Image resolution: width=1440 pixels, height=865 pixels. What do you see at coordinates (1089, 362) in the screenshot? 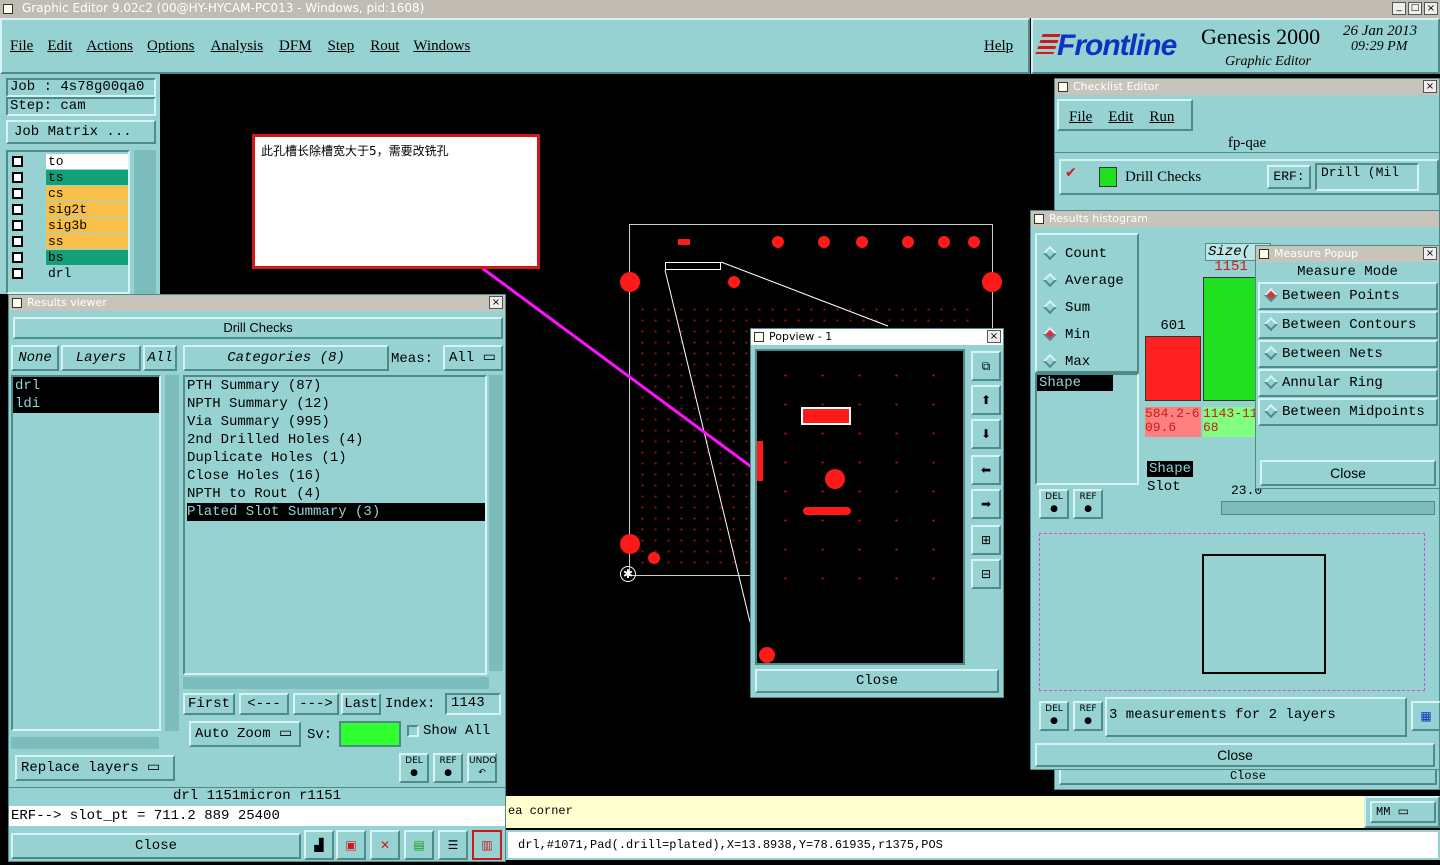
I see `stat-option: Max` at bounding box center [1089, 362].